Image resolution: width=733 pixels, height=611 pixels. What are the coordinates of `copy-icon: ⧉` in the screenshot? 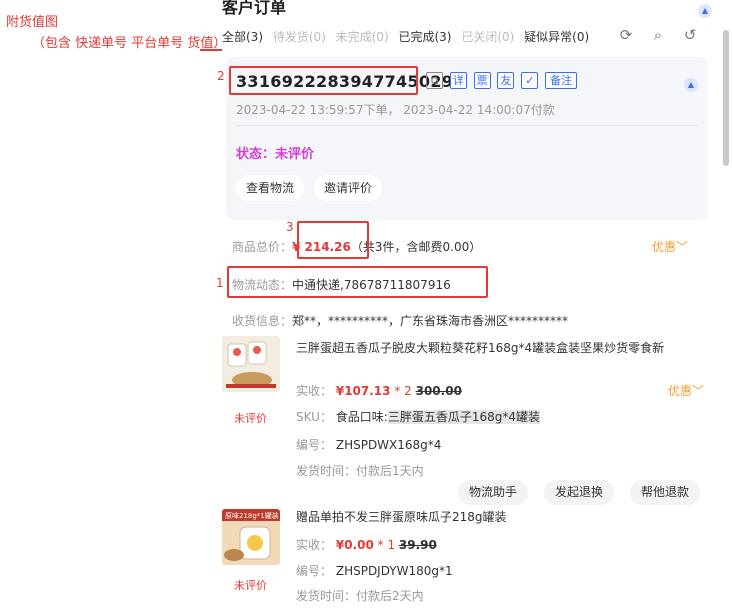 It's located at (434, 80).